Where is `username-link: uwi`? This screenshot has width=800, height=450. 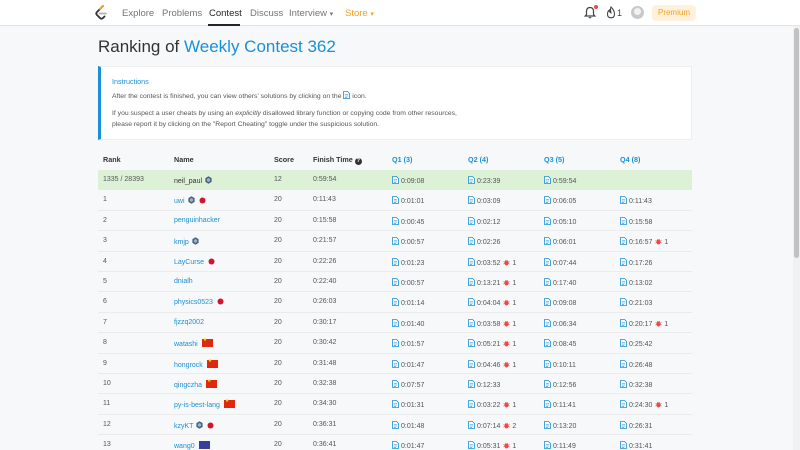
username-link: uwi is located at coordinates (179, 201).